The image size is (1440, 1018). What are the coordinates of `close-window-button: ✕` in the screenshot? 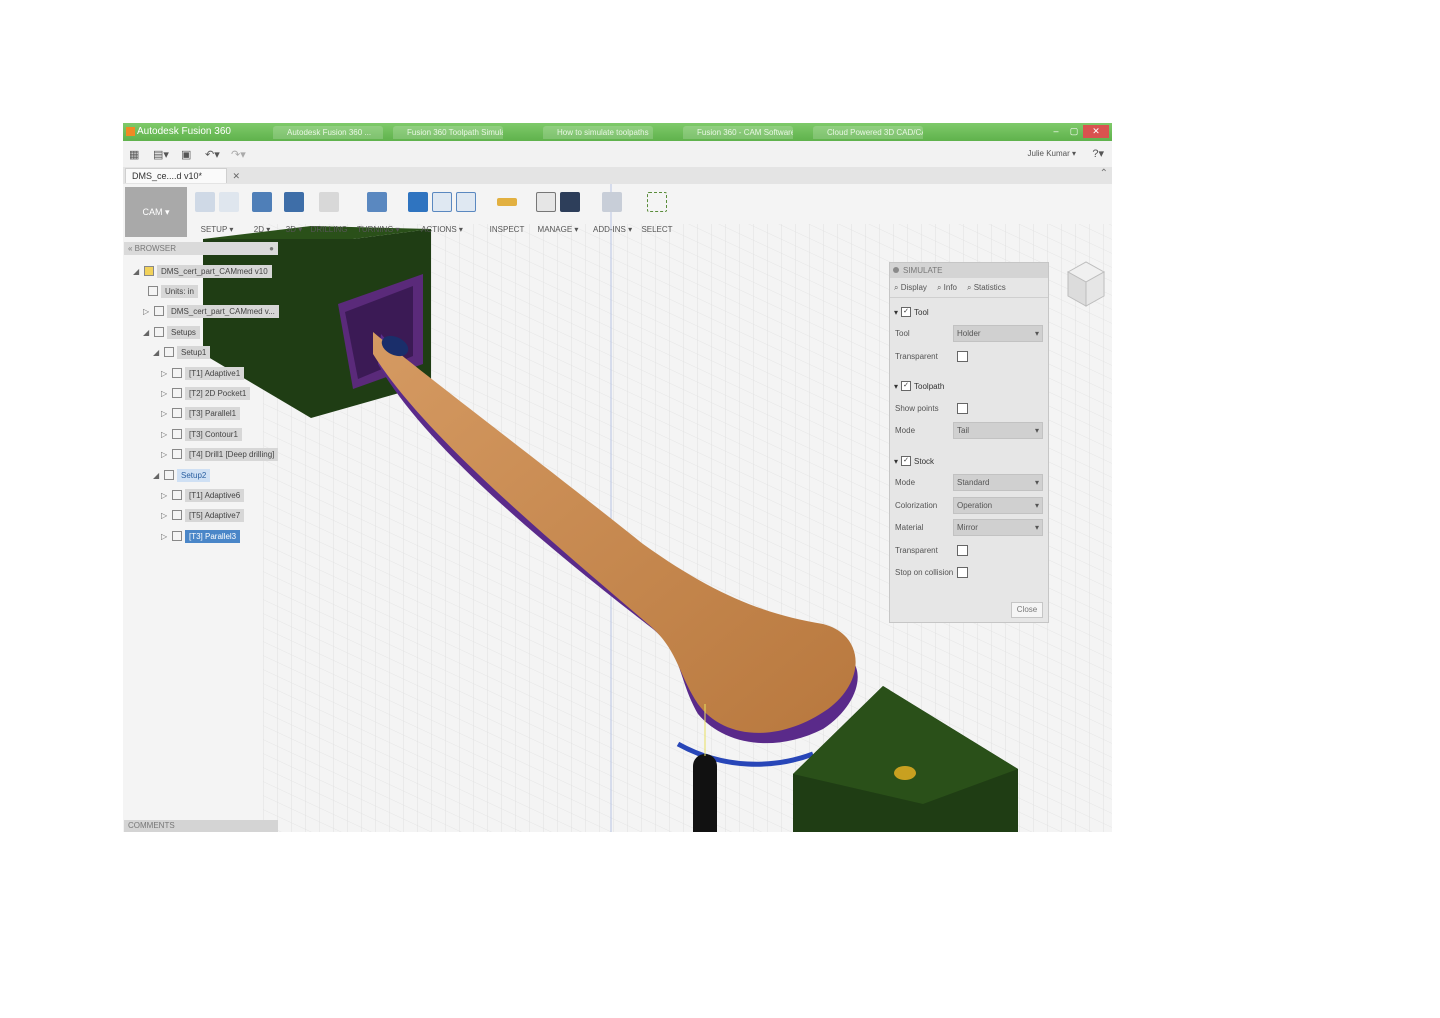 It's located at (1096, 131).